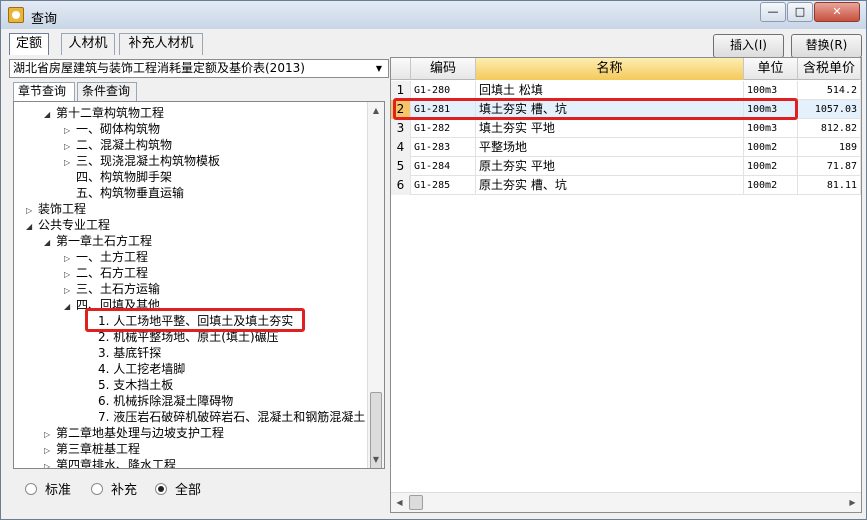 The width and height of the screenshot is (867, 520). What do you see at coordinates (106, 257) in the screenshot?
I see `tree-item: ▷ 一、土方工程` at bounding box center [106, 257].